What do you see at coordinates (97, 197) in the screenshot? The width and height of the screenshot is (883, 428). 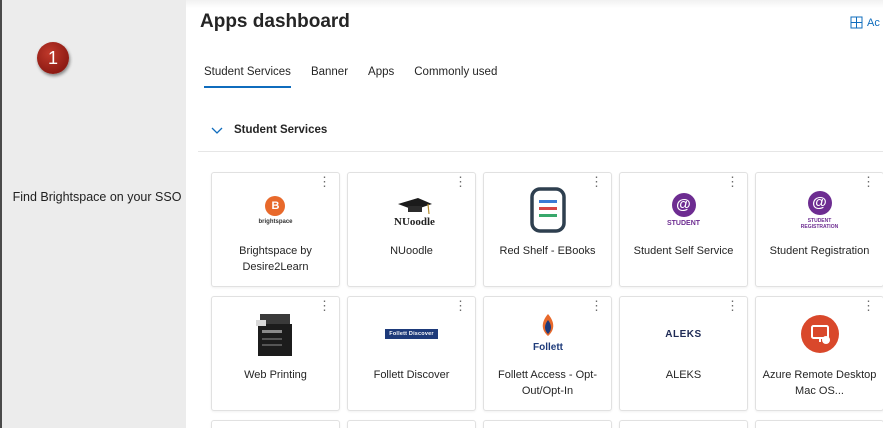 I see `instruction-text: Find Brightspace on your SSO` at bounding box center [97, 197].